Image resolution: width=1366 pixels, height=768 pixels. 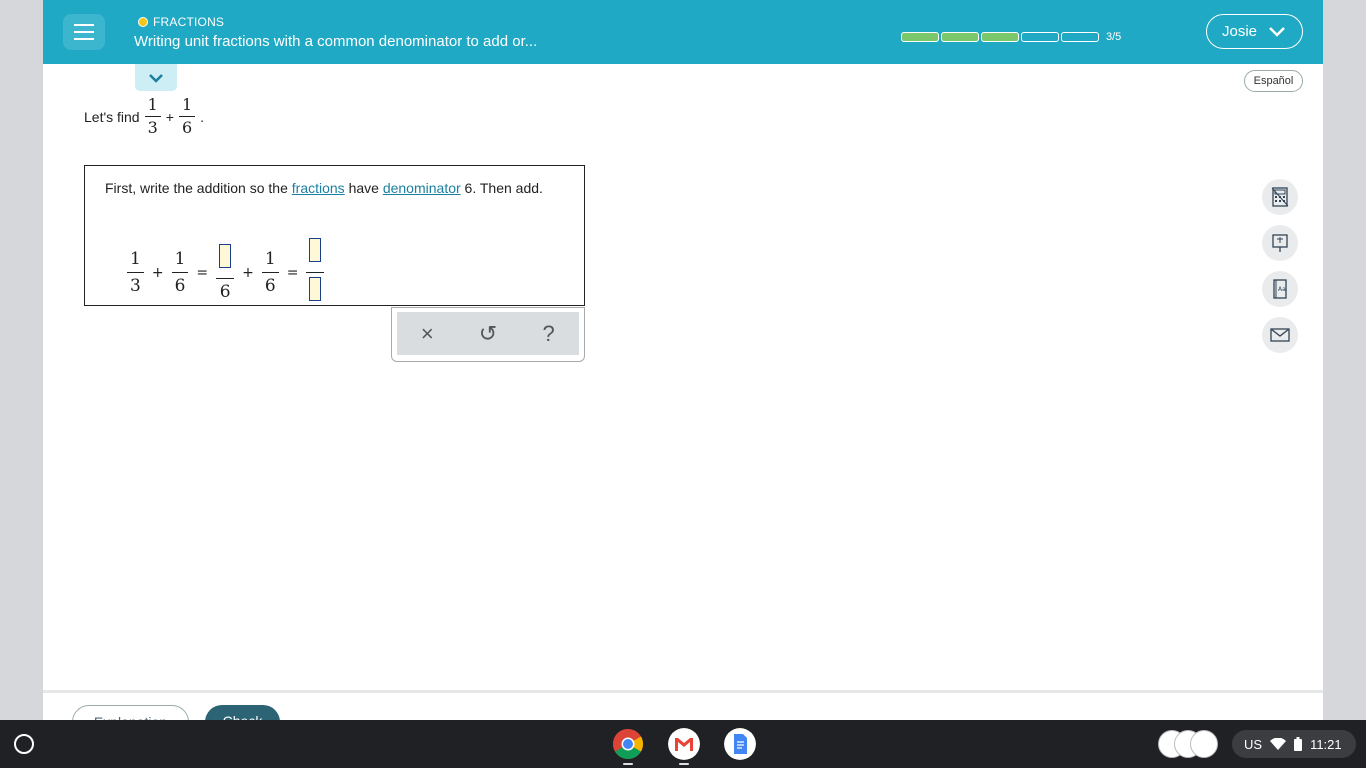 I want to click on question-prompt: Let's find 1 3 + 1 6 ., so click(x=144, y=116).